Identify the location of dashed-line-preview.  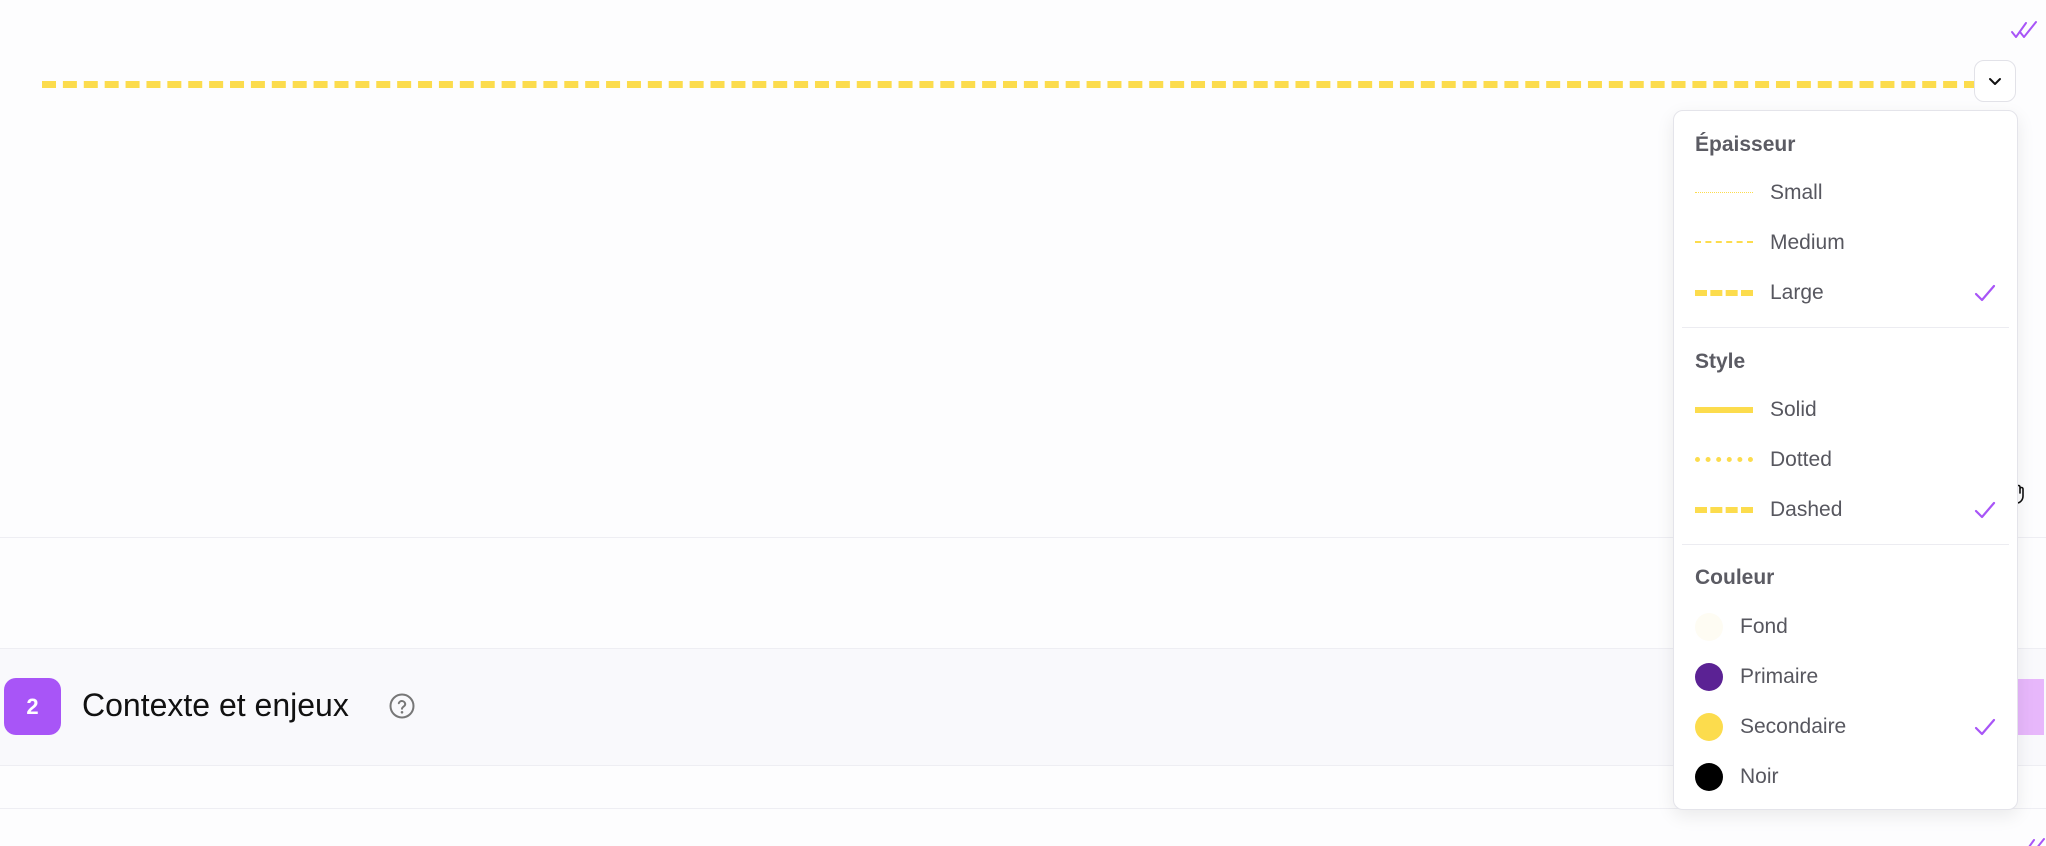
(1724, 510).